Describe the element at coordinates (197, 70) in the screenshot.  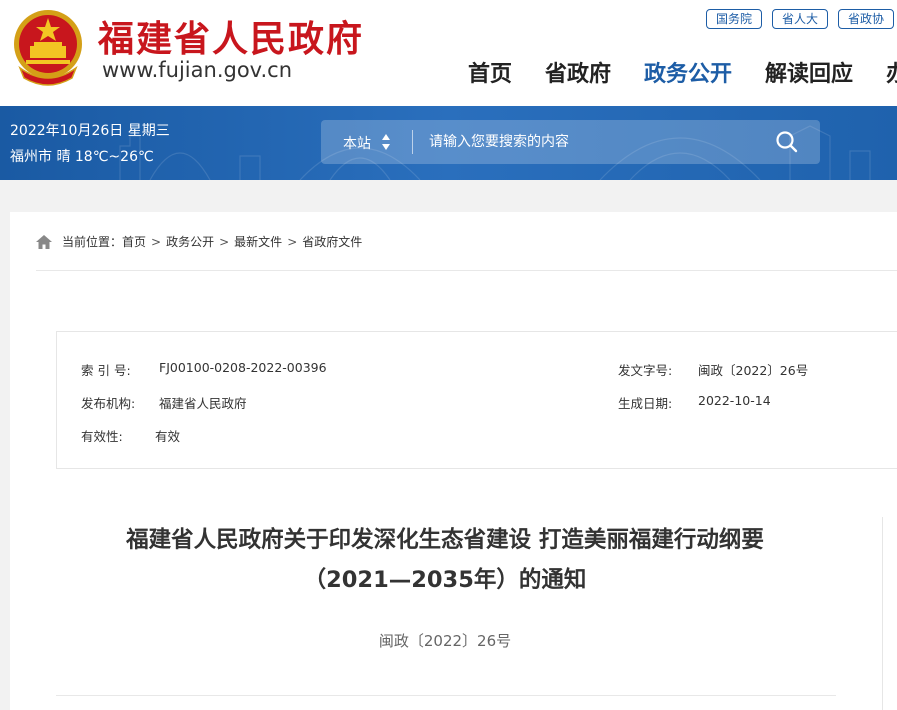
I see `site-url: www.fujian.gov.cn` at that location.